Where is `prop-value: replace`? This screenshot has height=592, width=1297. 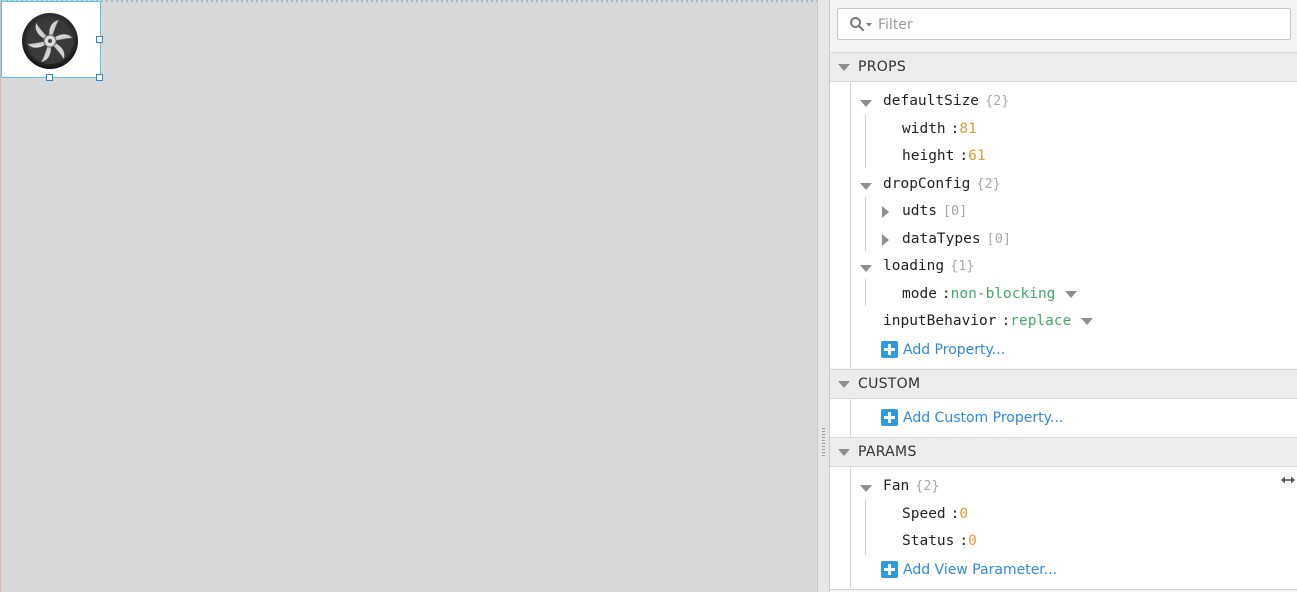
prop-value: replace is located at coordinates (1040, 321).